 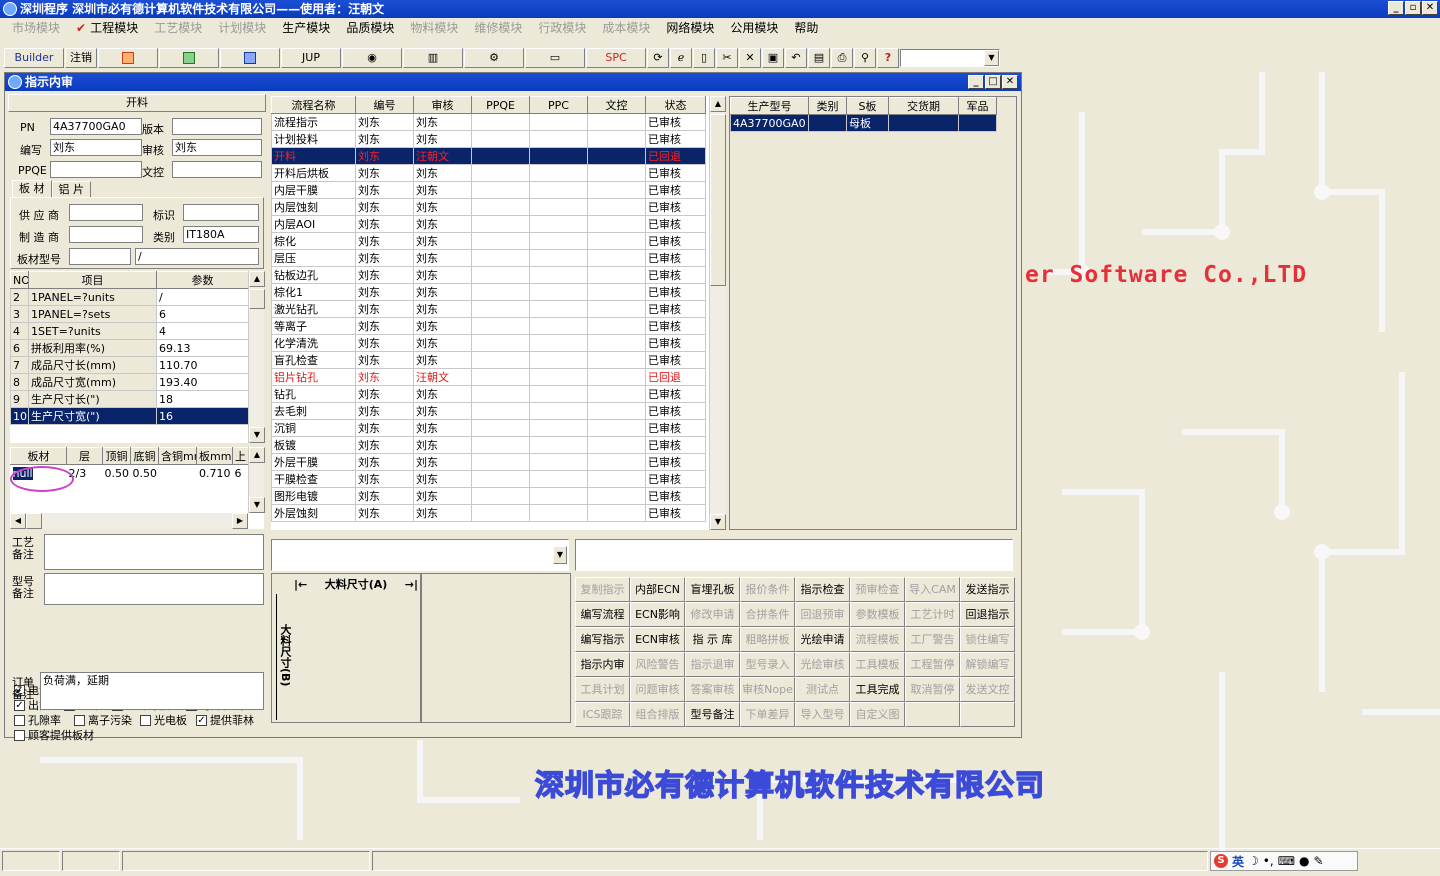 What do you see at coordinates (877, 714) in the screenshot?
I see `action-button: 自定义图` at bounding box center [877, 714].